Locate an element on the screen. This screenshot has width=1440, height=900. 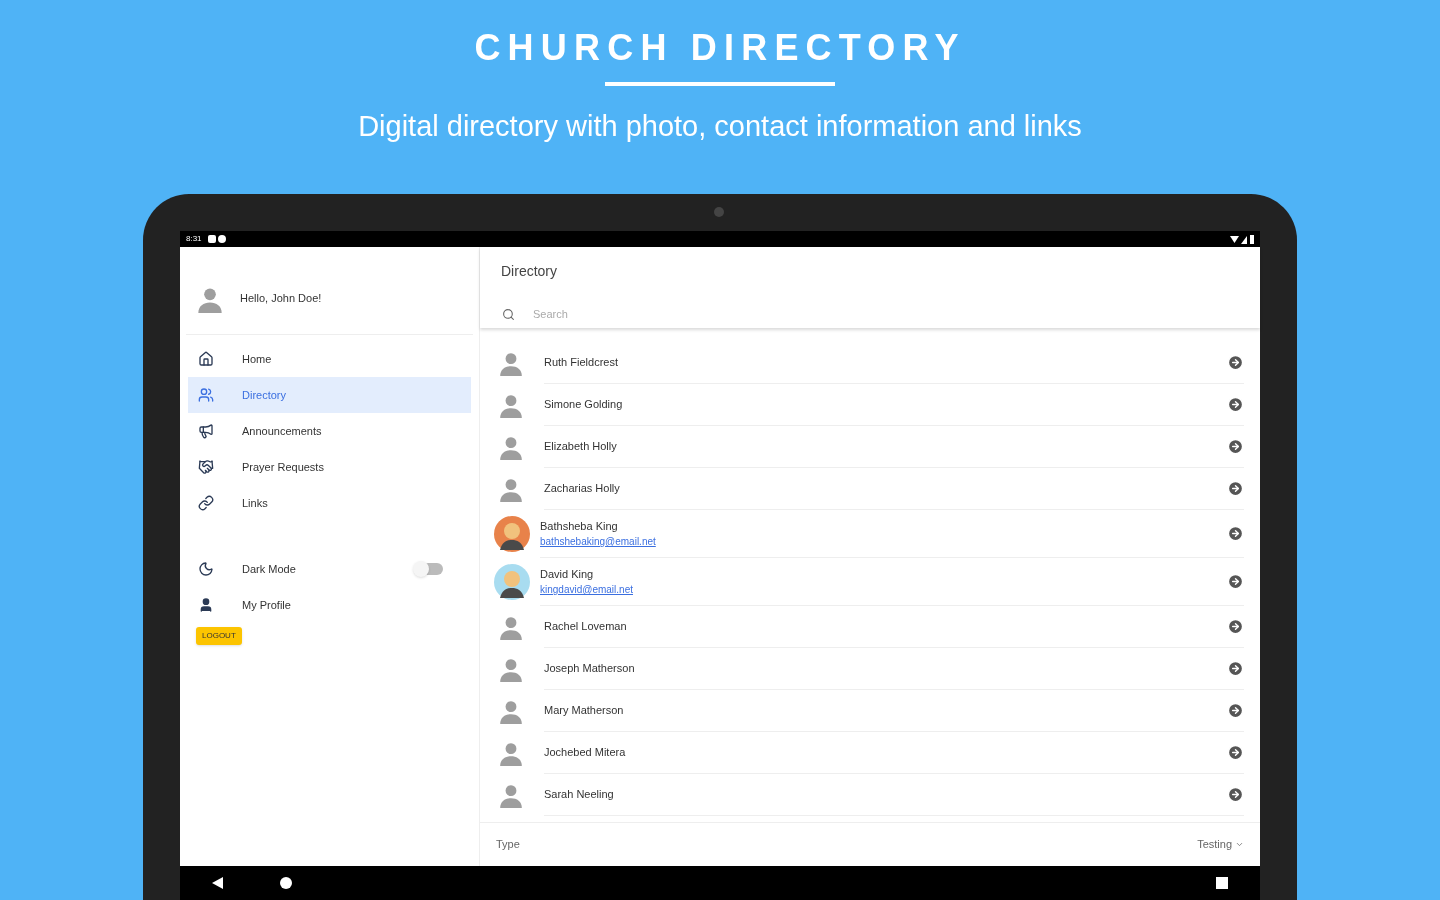
nav-item: Announcements is located at coordinates (329, 431).